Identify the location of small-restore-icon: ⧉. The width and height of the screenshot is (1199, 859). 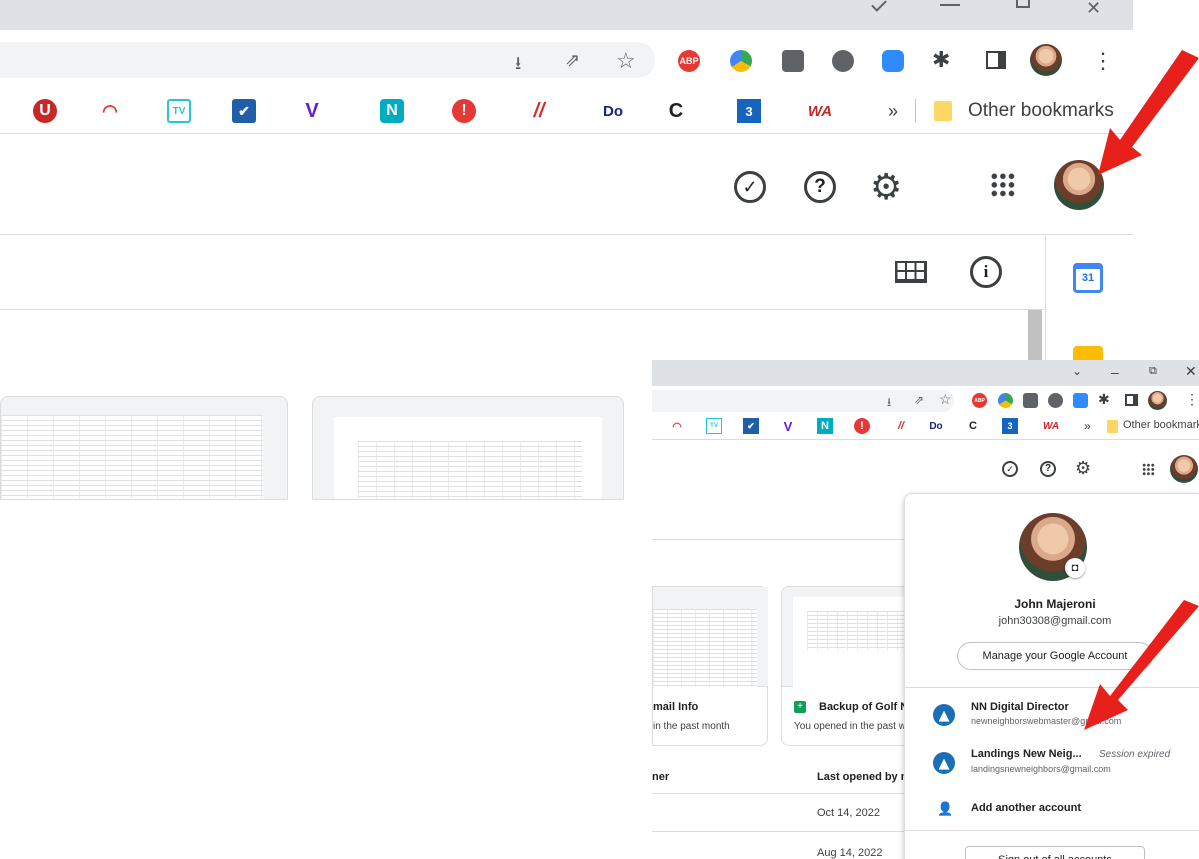
(1153, 371).